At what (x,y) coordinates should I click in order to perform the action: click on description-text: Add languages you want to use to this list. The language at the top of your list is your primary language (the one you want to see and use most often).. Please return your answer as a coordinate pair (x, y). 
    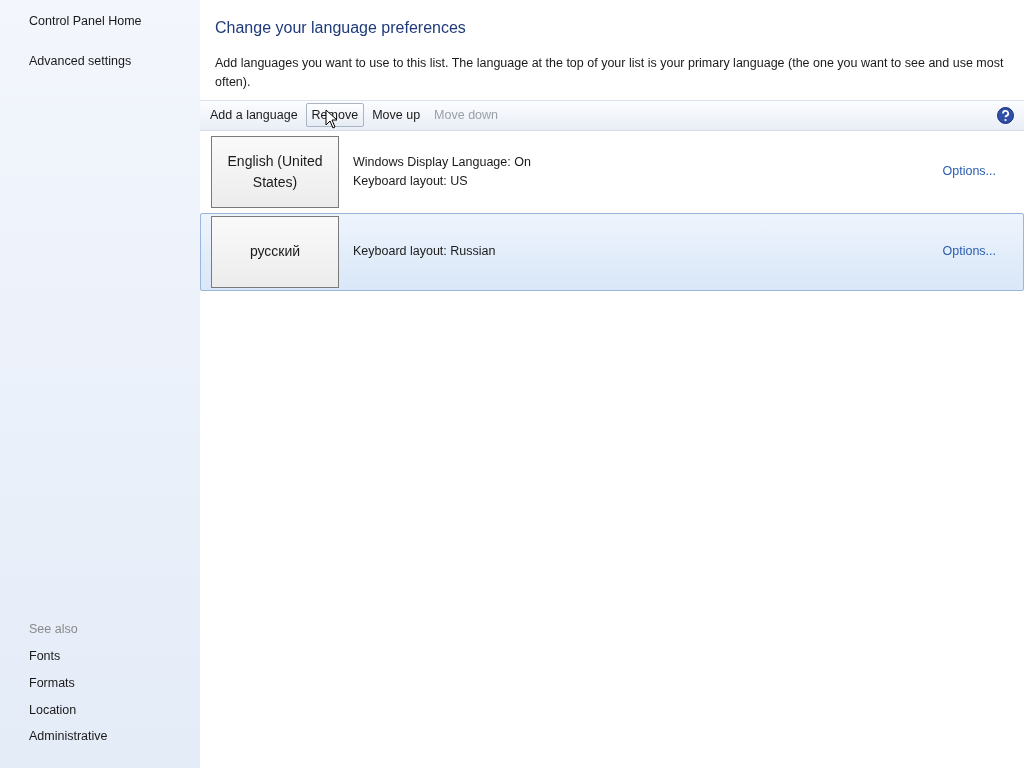
    Looking at the image, I should click on (610, 73).